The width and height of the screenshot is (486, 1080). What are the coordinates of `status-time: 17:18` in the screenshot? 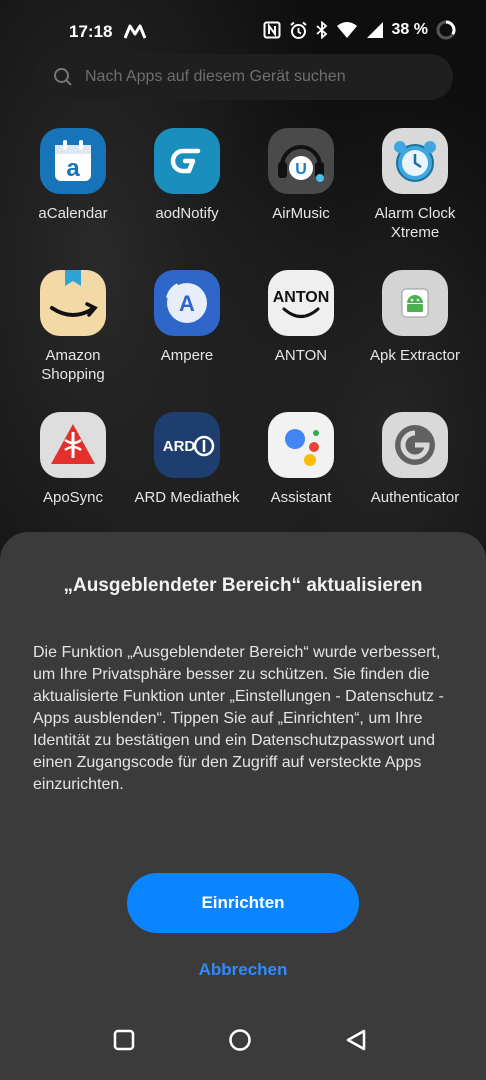 It's located at (91, 31).